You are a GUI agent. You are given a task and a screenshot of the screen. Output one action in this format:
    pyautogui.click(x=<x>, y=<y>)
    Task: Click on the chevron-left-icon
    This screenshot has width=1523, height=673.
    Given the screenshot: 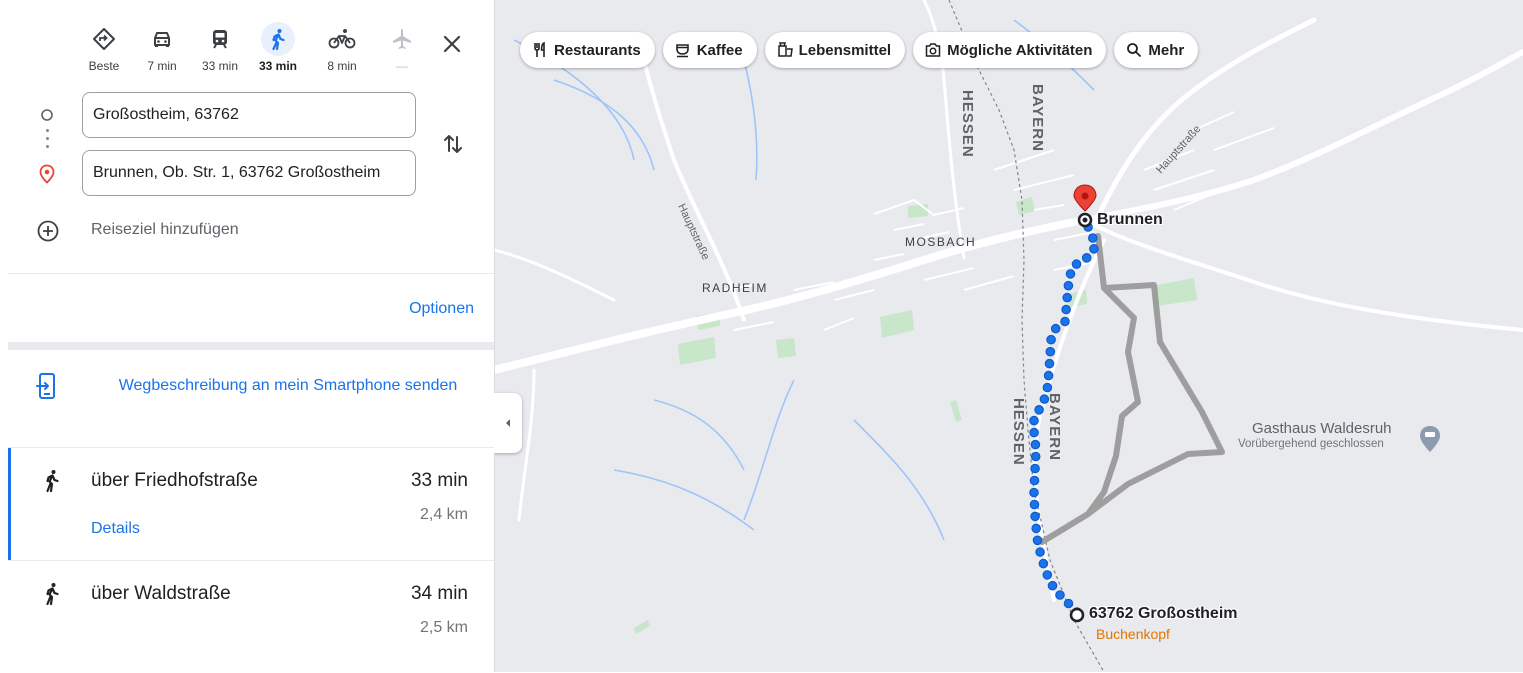 What is the action you would take?
    pyautogui.click(x=508, y=423)
    